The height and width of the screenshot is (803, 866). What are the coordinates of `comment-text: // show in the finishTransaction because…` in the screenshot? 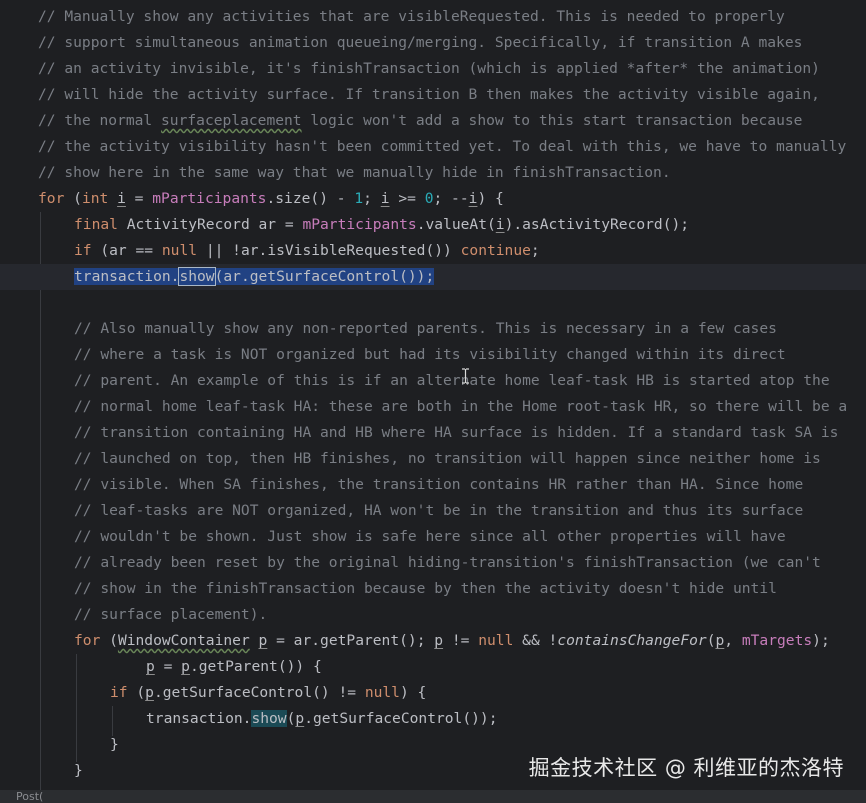 It's located at (425, 588).